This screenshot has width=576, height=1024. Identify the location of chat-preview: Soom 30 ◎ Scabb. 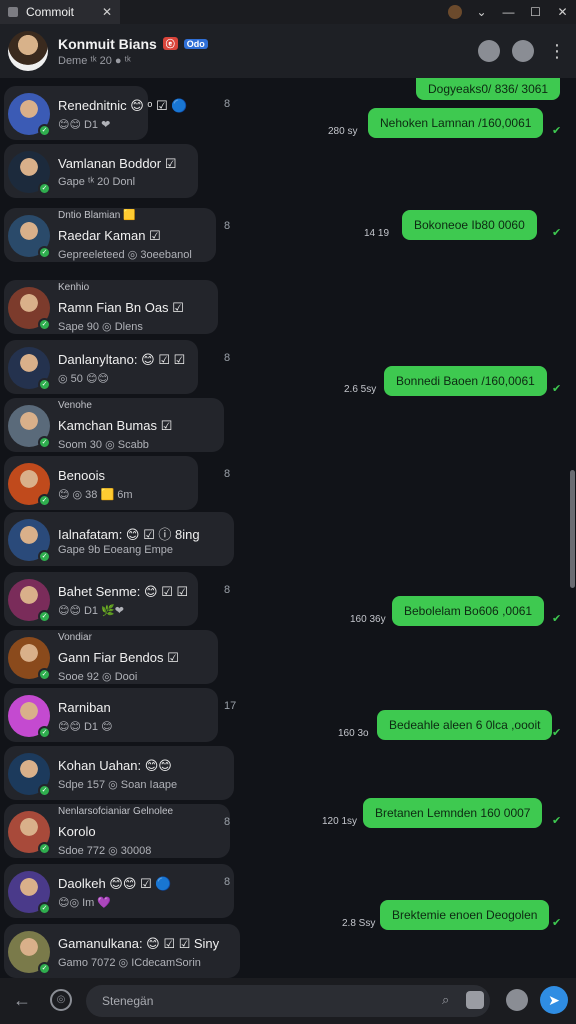
(103, 445).